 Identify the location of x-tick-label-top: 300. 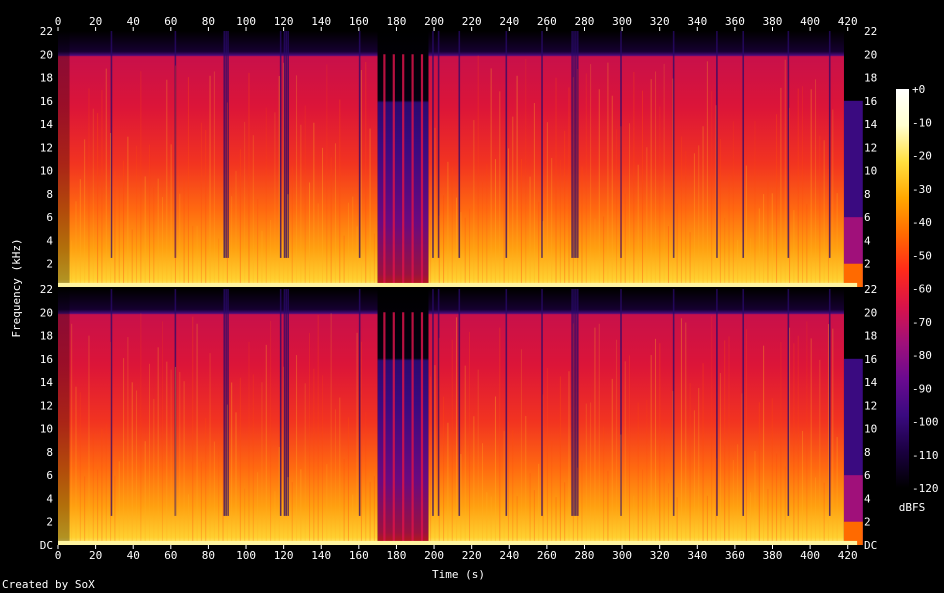
(622, 21).